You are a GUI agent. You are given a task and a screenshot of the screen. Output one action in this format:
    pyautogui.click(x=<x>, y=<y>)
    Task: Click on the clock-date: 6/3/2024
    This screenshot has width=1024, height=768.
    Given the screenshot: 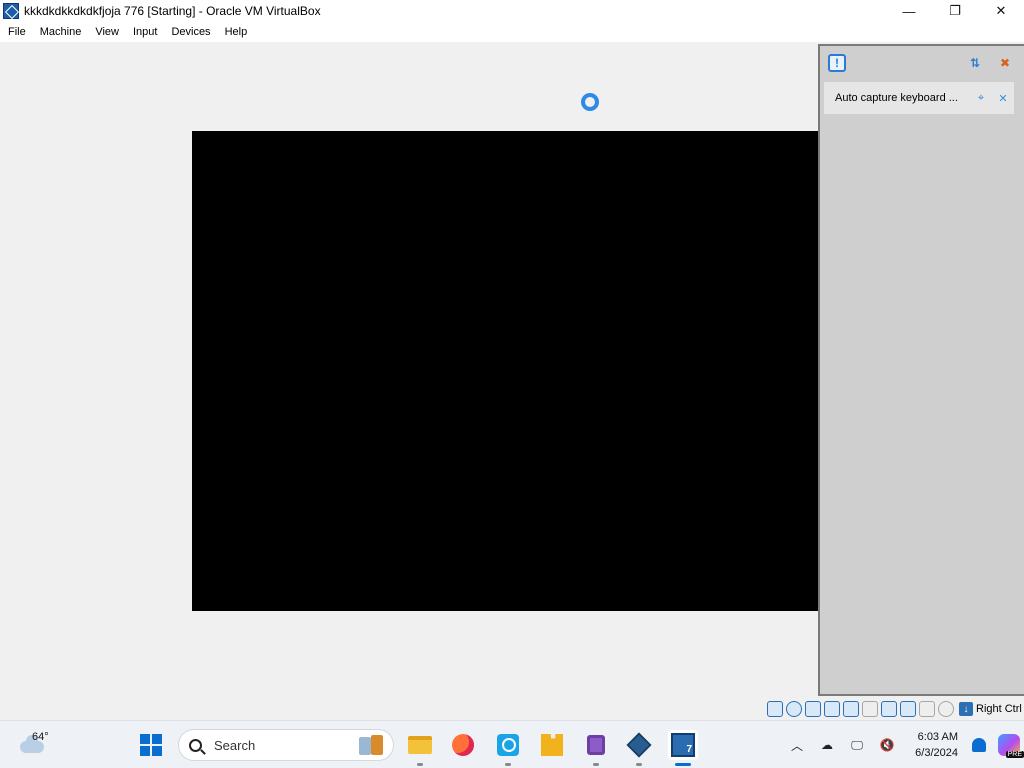 What is the action you would take?
    pyautogui.click(x=936, y=753)
    